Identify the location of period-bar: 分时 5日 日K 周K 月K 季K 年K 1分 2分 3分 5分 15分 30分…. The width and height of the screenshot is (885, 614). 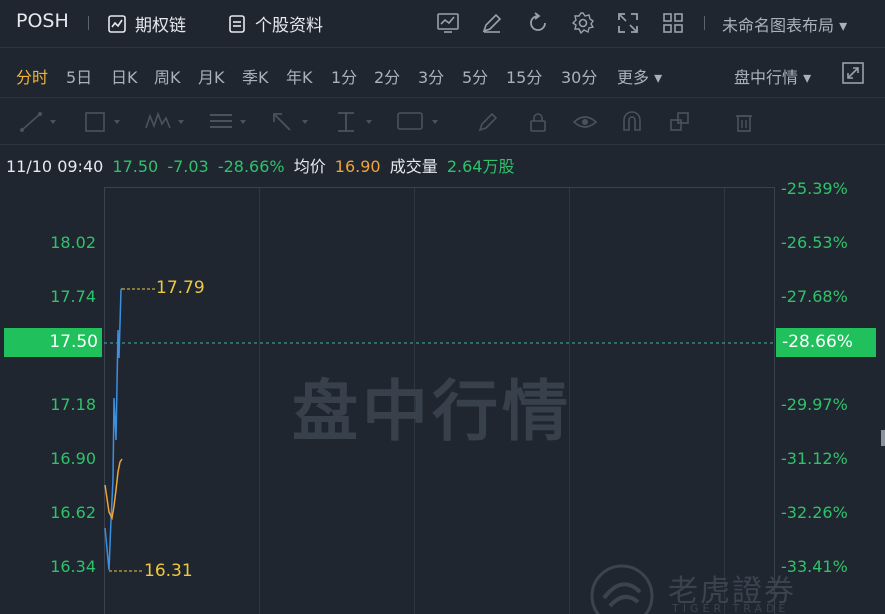
(442, 73).